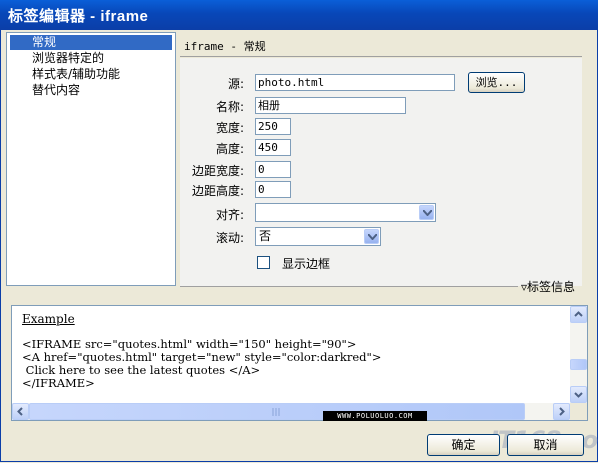  What do you see at coordinates (463, 445) in the screenshot?
I see `ok-button: 确定` at bounding box center [463, 445].